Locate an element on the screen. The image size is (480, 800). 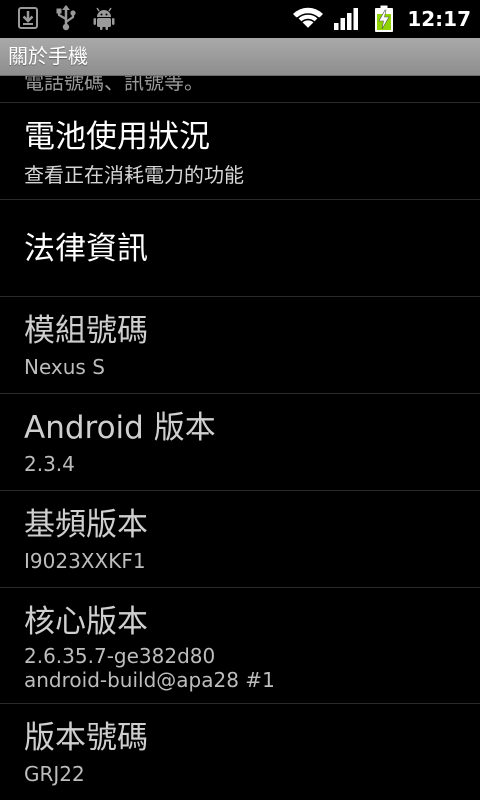
wifi-icon is located at coordinates (308, 20).